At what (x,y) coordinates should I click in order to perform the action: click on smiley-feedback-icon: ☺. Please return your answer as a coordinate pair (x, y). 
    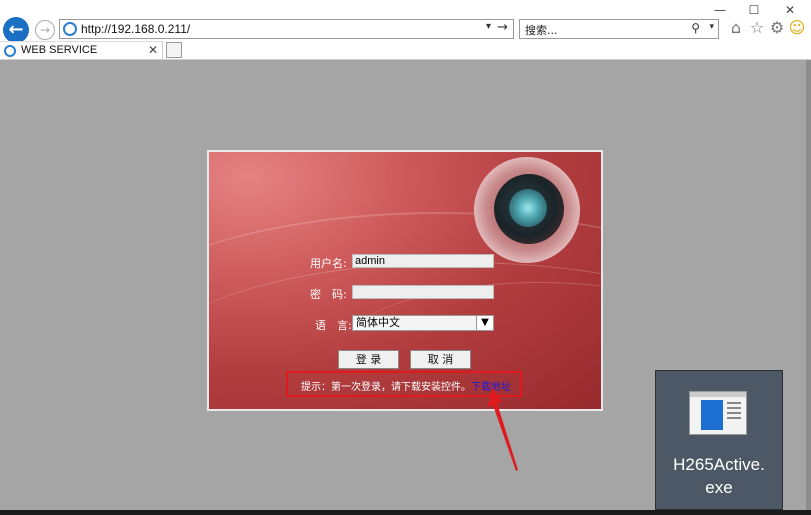
    Looking at the image, I should click on (797, 28).